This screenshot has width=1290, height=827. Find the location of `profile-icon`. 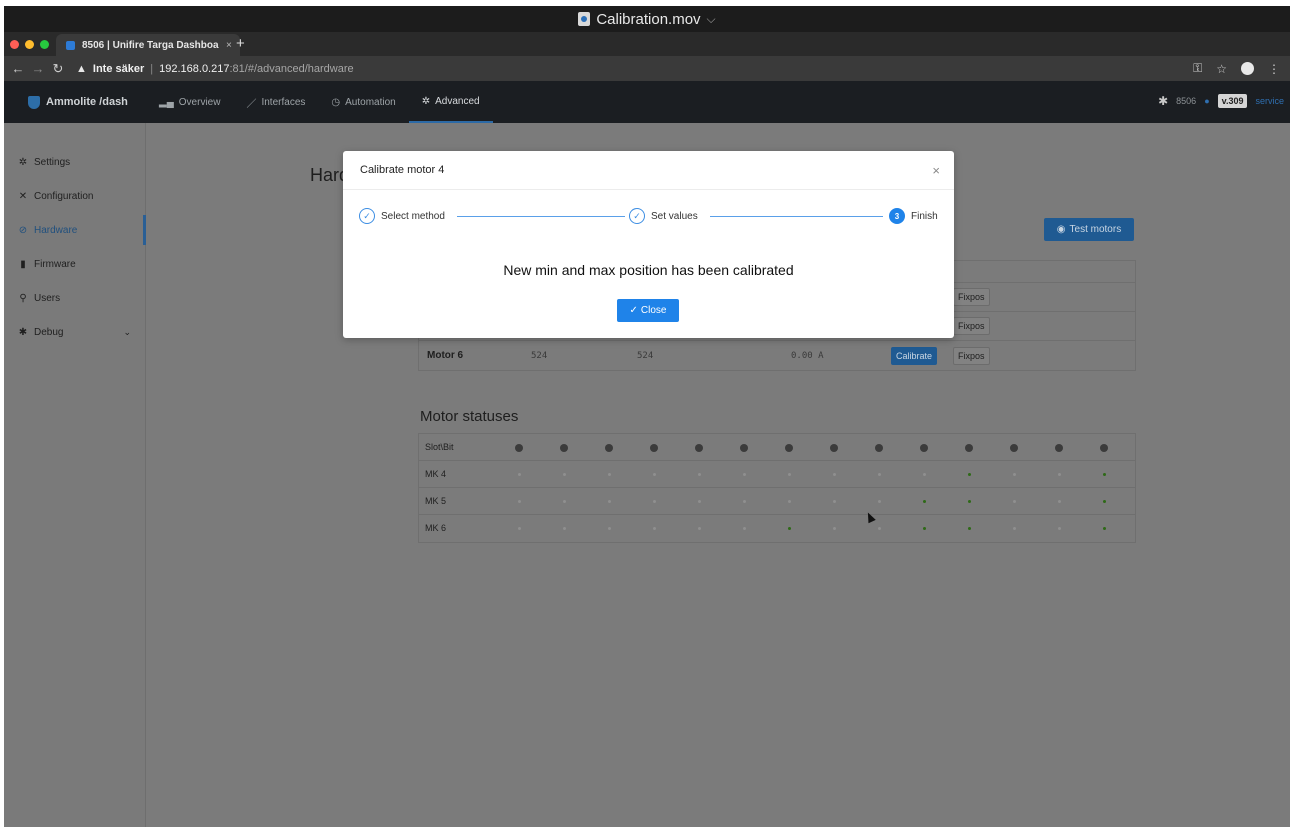

profile-icon is located at coordinates (1247, 68).